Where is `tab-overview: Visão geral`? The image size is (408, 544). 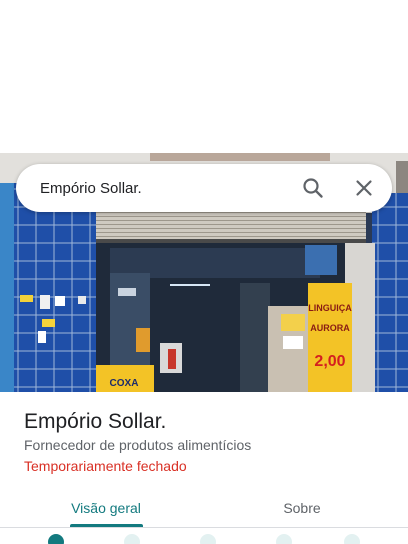
tab-overview: Visão geral is located at coordinates (106, 508).